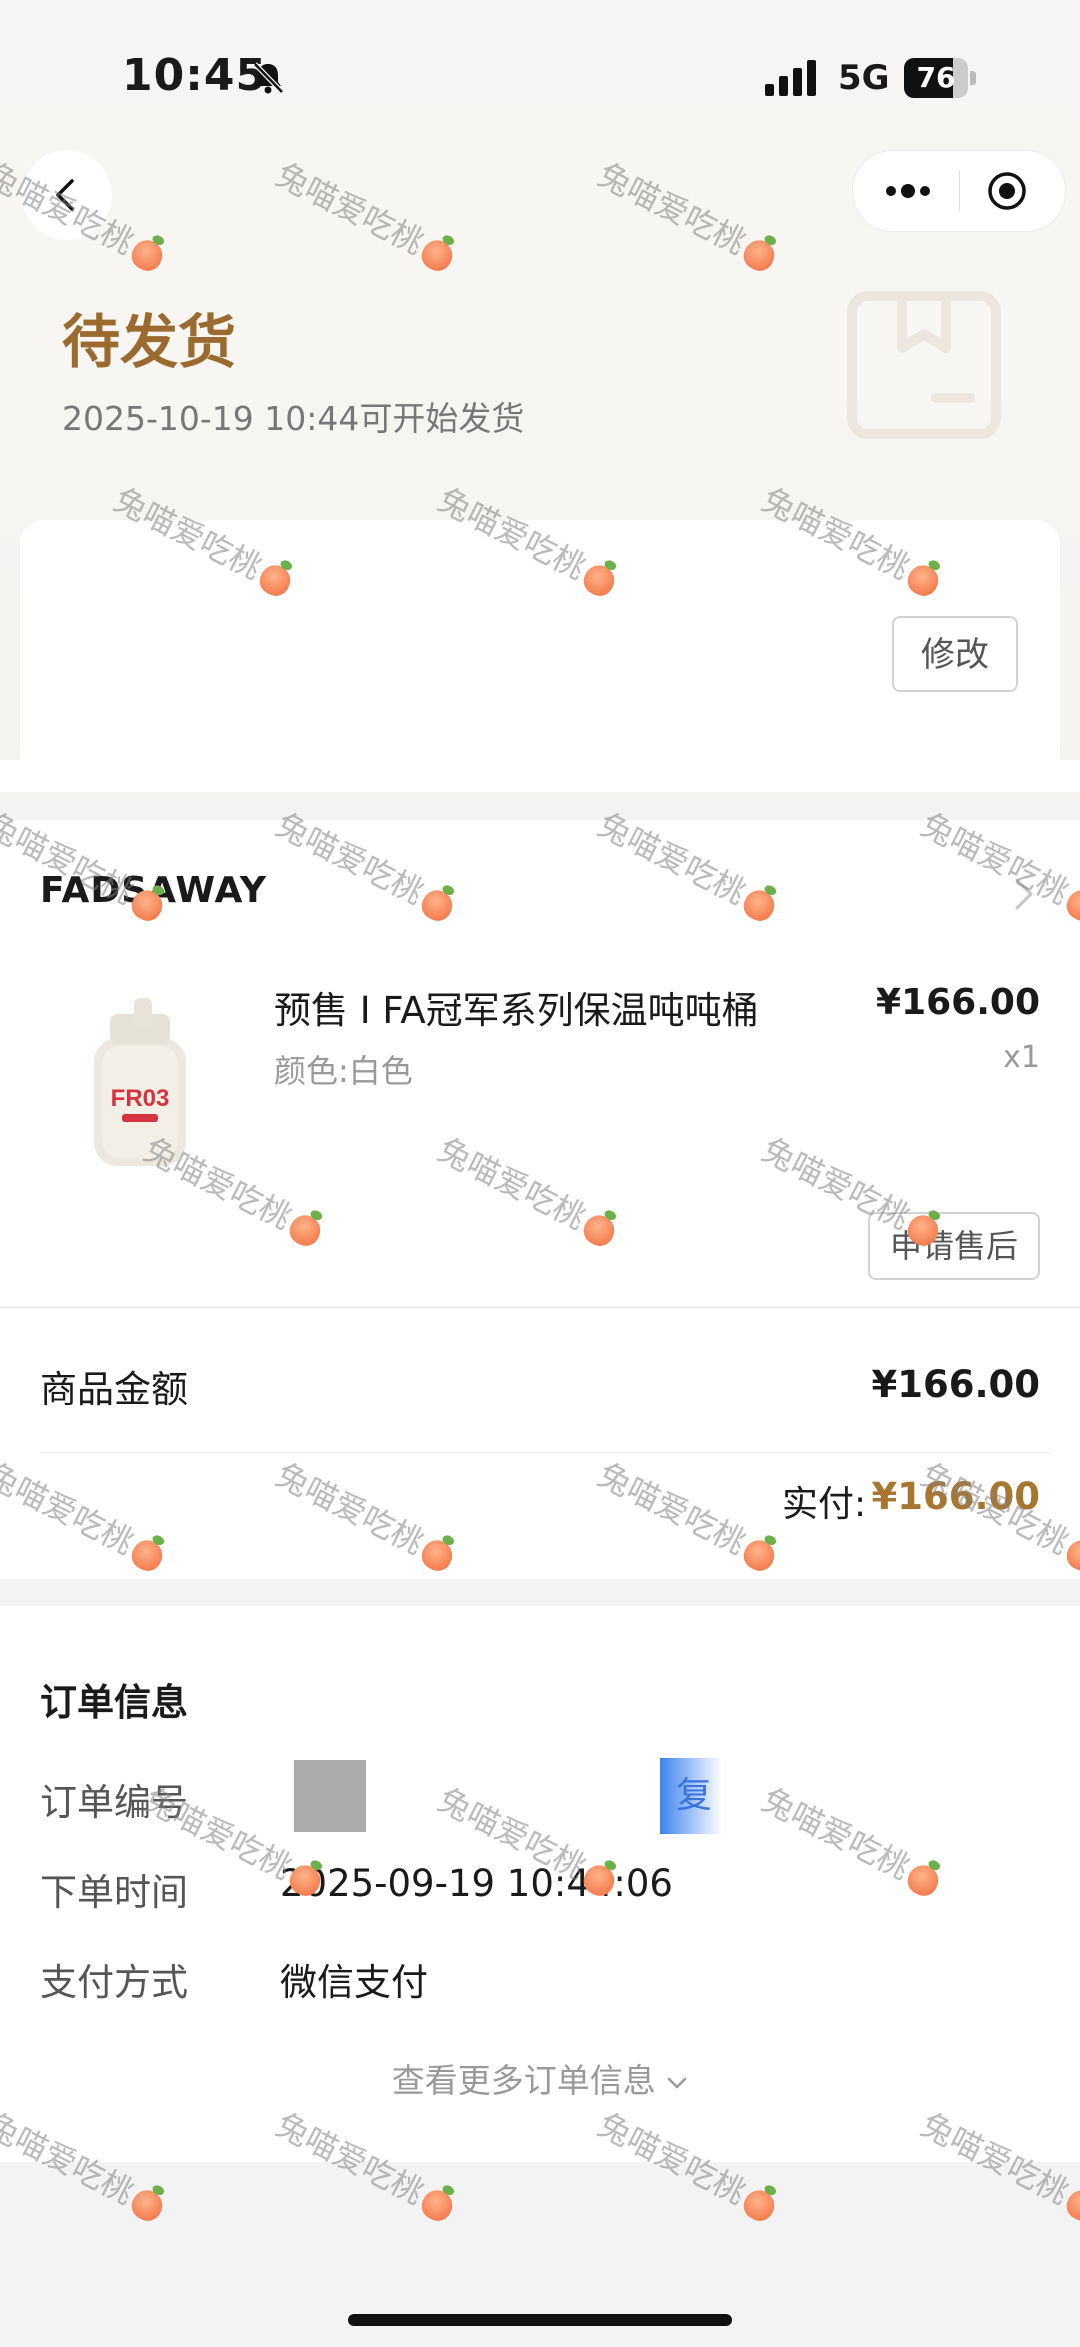 The image size is (1080, 2347). Describe the element at coordinates (476, 1883) in the screenshot. I see `order-time-value: 2025-09-19 10:44:06` at that location.